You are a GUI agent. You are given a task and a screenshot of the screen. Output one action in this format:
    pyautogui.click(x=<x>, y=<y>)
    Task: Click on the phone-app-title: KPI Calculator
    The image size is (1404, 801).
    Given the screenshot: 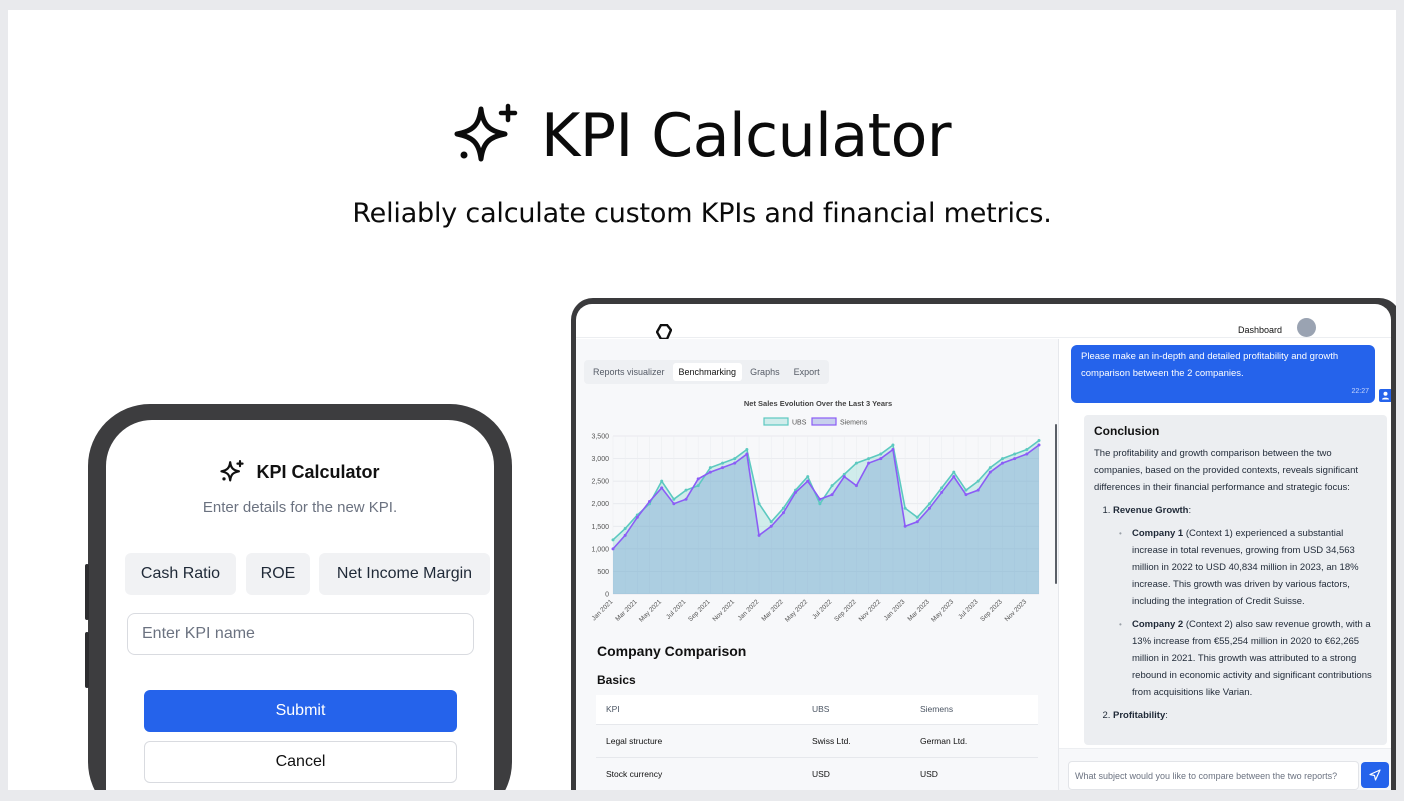 What is the action you would take?
    pyautogui.click(x=300, y=472)
    